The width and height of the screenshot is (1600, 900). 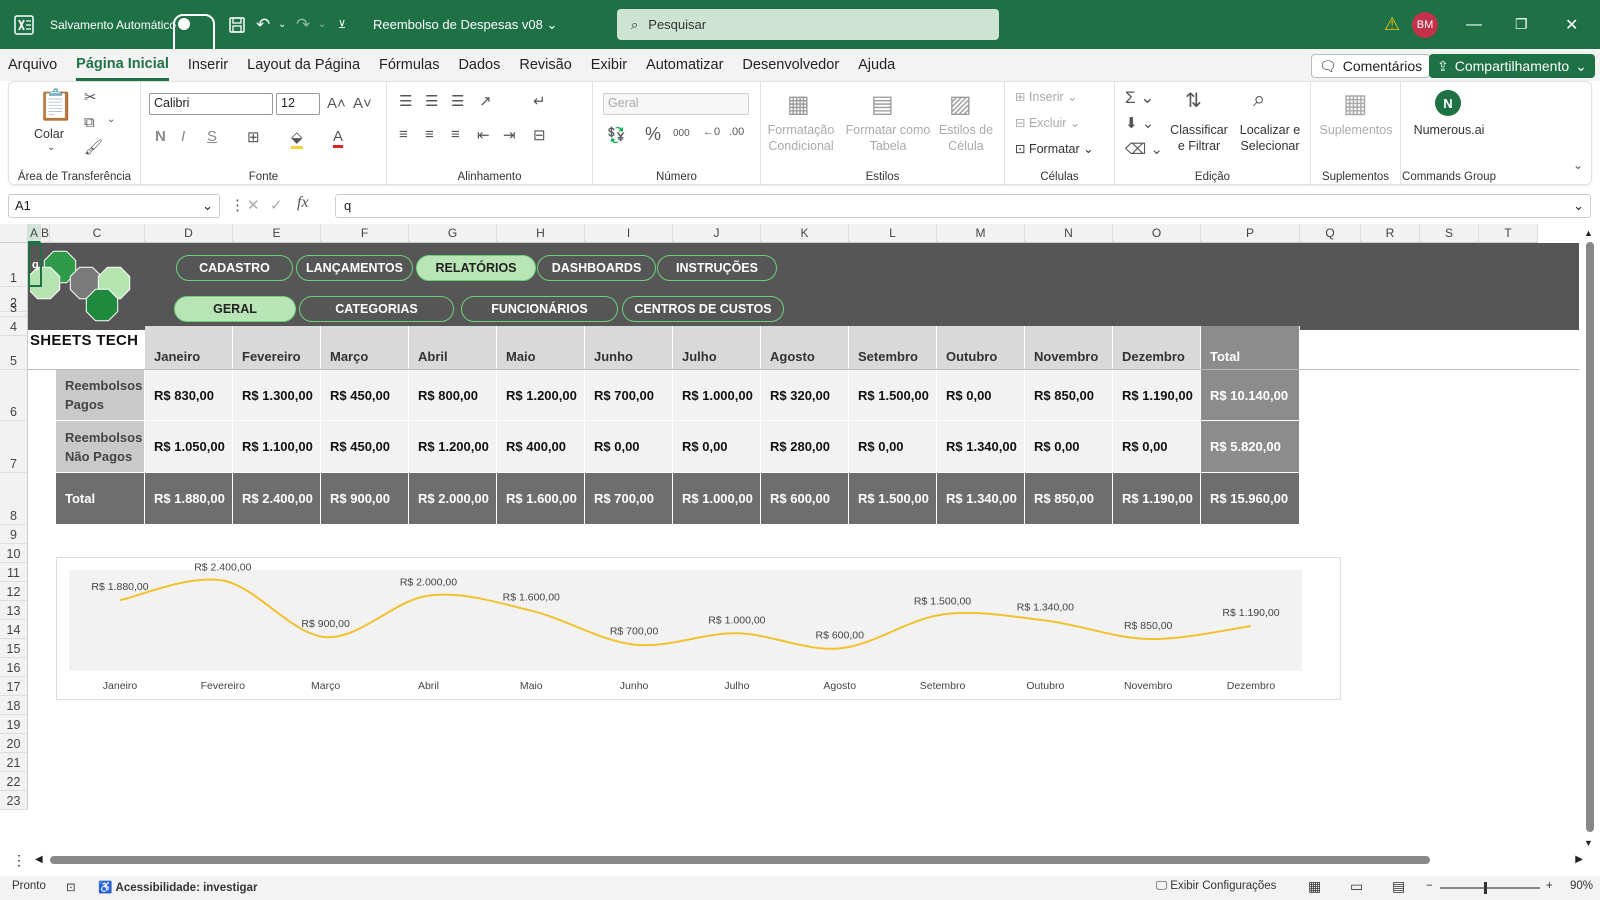 I want to click on value-cell: R$ 1.300,00, so click(x=277, y=395).